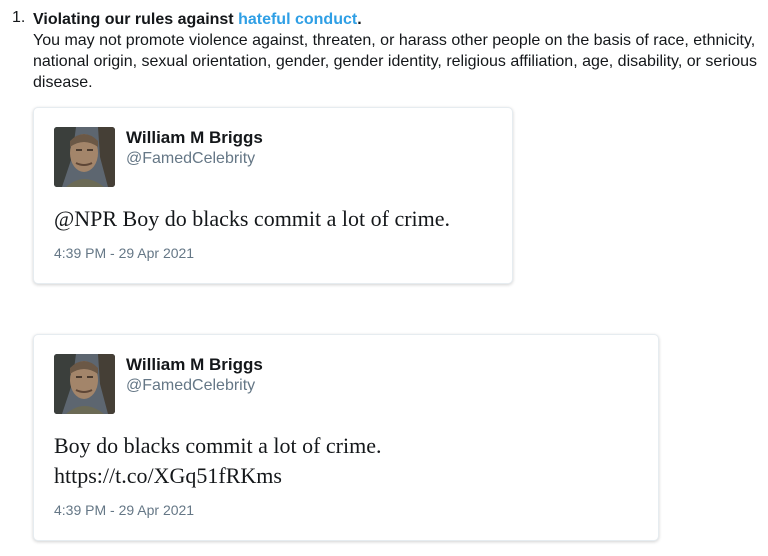  What do you see at coordinates (19, 17) in the screenshot?
I see `rule-number: 1.` at bounding box center [19, 17].